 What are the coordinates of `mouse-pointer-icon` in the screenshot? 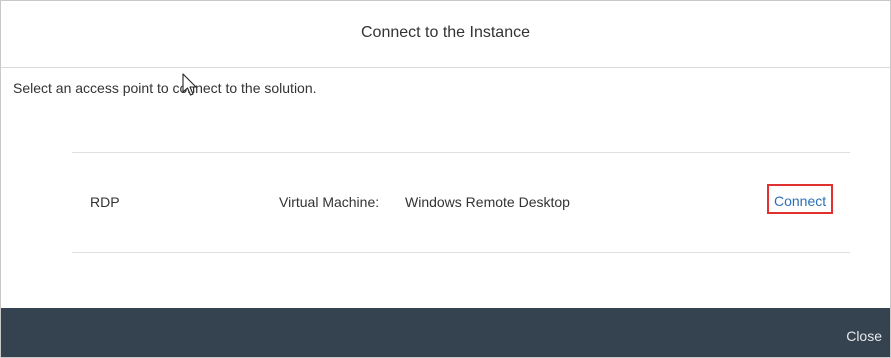 It's located at (189, 84).